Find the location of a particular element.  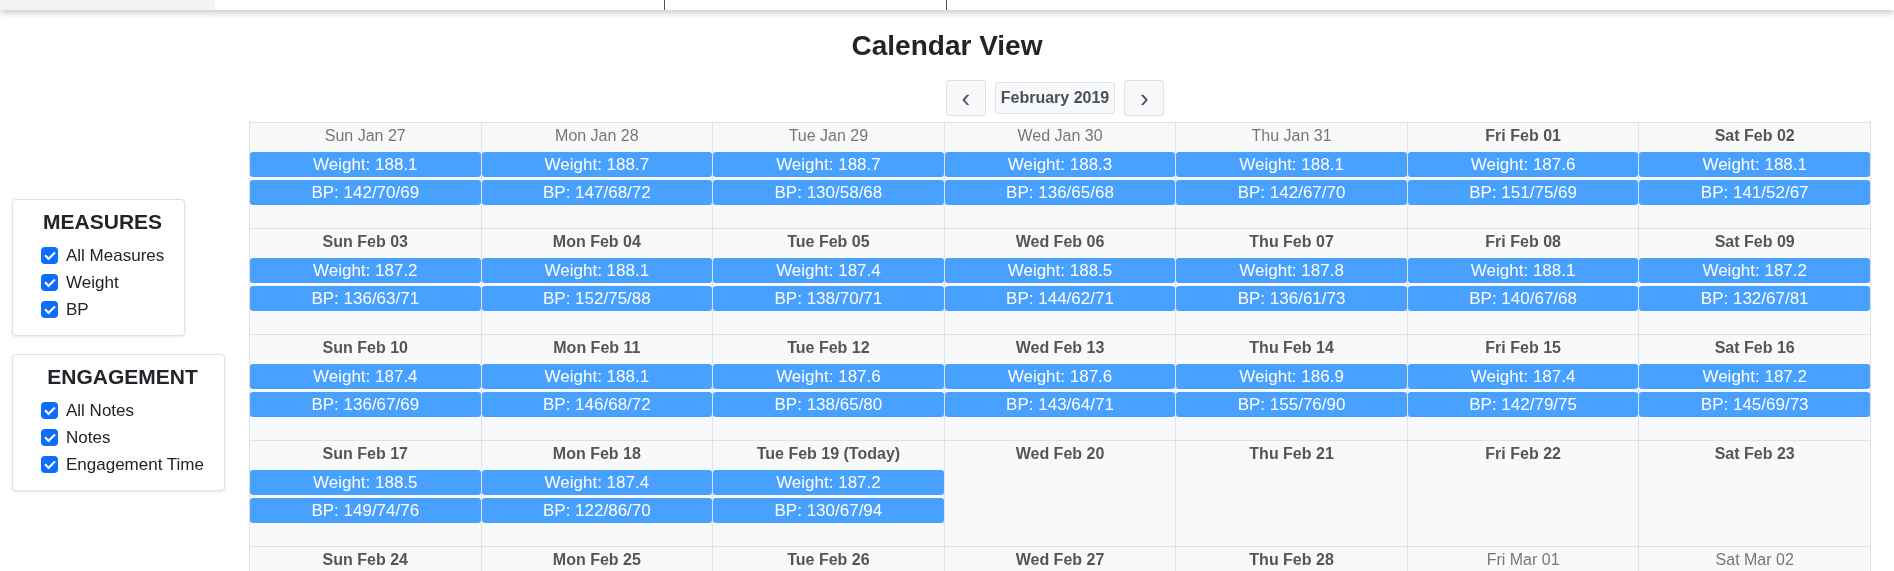

checkbox-label: All Measures is located at coordinates (115, 255).